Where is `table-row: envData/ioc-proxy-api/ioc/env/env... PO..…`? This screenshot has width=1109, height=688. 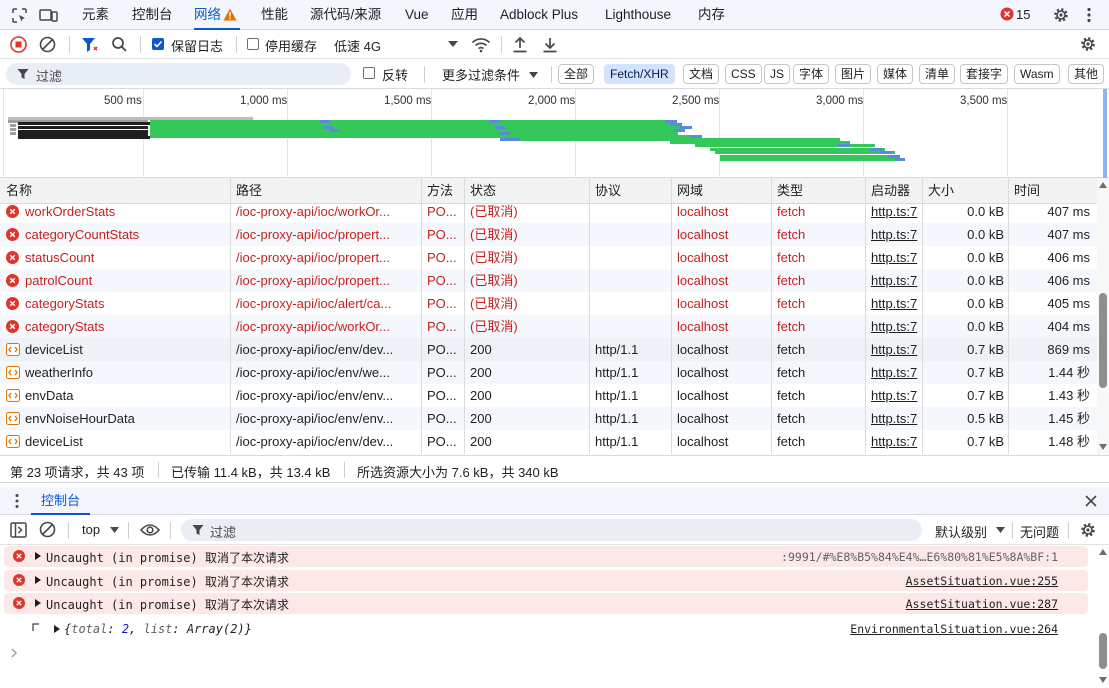 table-row: envData/ioc-proxy-api/ioc/env/env... PO..… is located at coordinates (548, 395).